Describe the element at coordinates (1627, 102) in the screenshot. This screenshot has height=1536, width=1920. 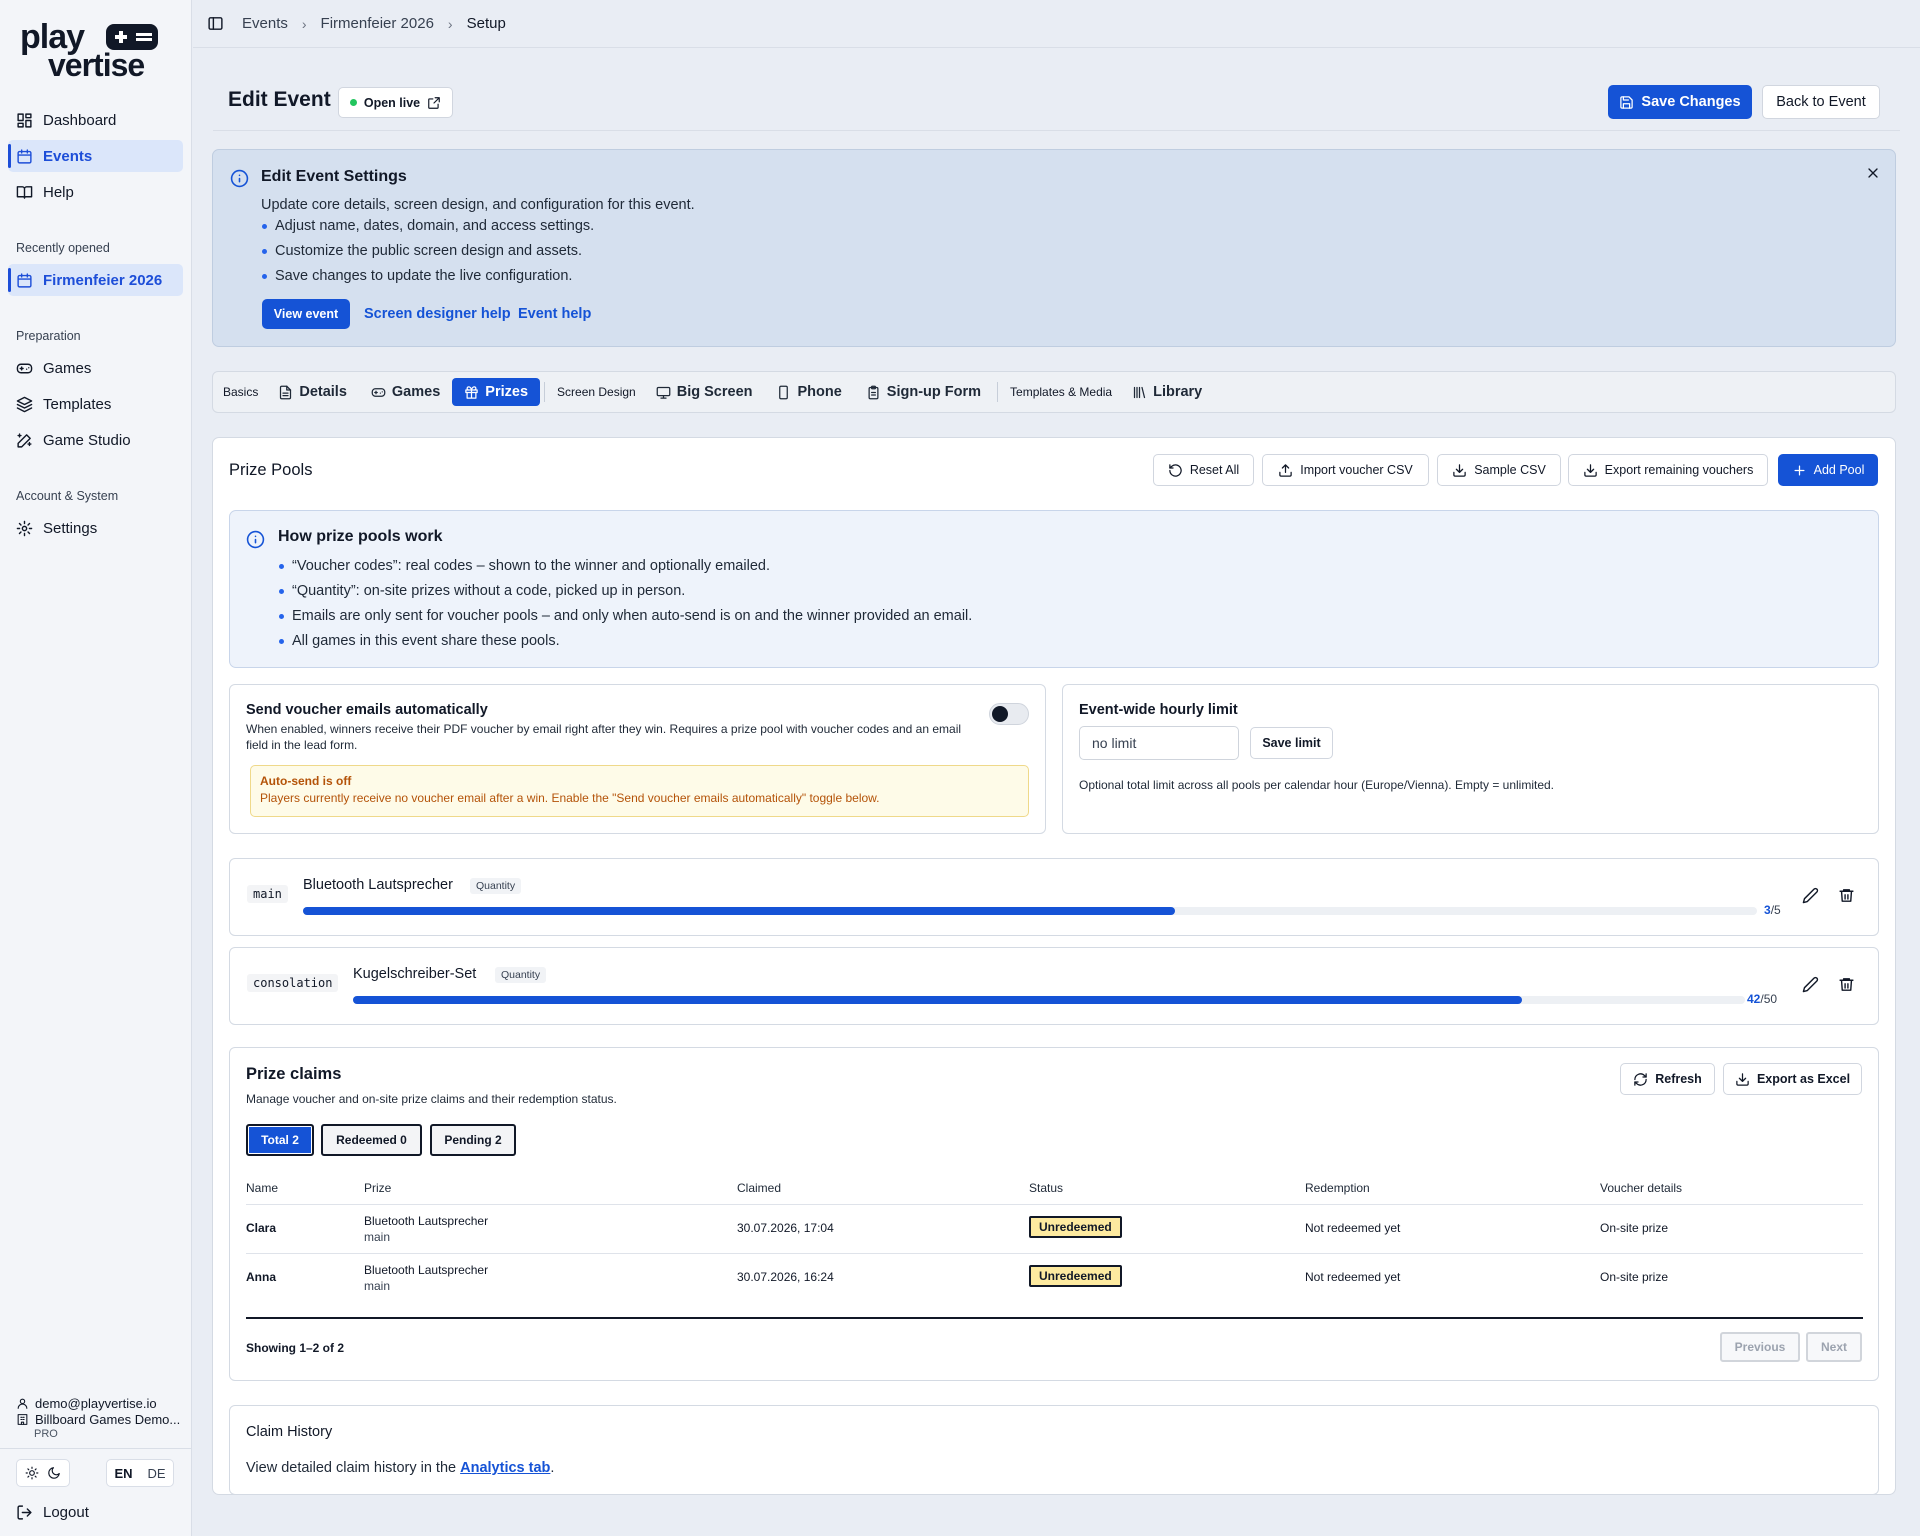
I see `save-icon` at that location.